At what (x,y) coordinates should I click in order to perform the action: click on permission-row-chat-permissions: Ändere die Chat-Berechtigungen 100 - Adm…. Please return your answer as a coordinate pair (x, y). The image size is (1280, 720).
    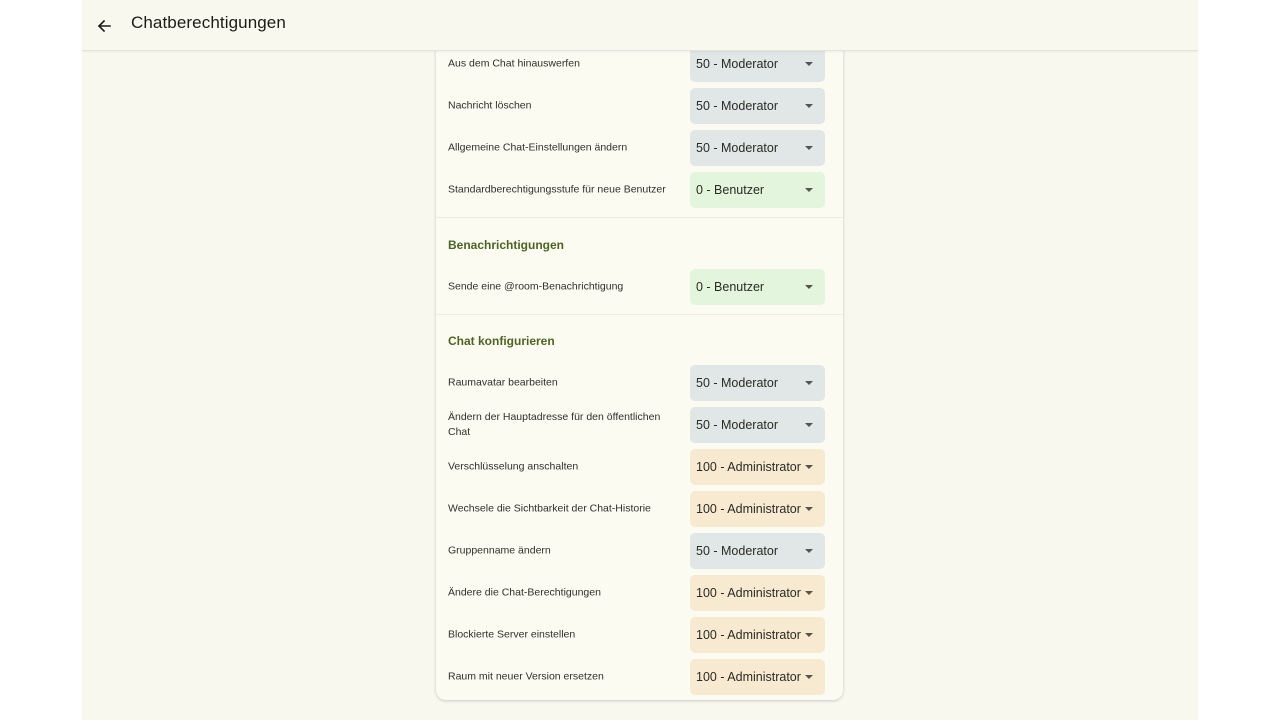
    Looking at the image, I should click on (639, 593).